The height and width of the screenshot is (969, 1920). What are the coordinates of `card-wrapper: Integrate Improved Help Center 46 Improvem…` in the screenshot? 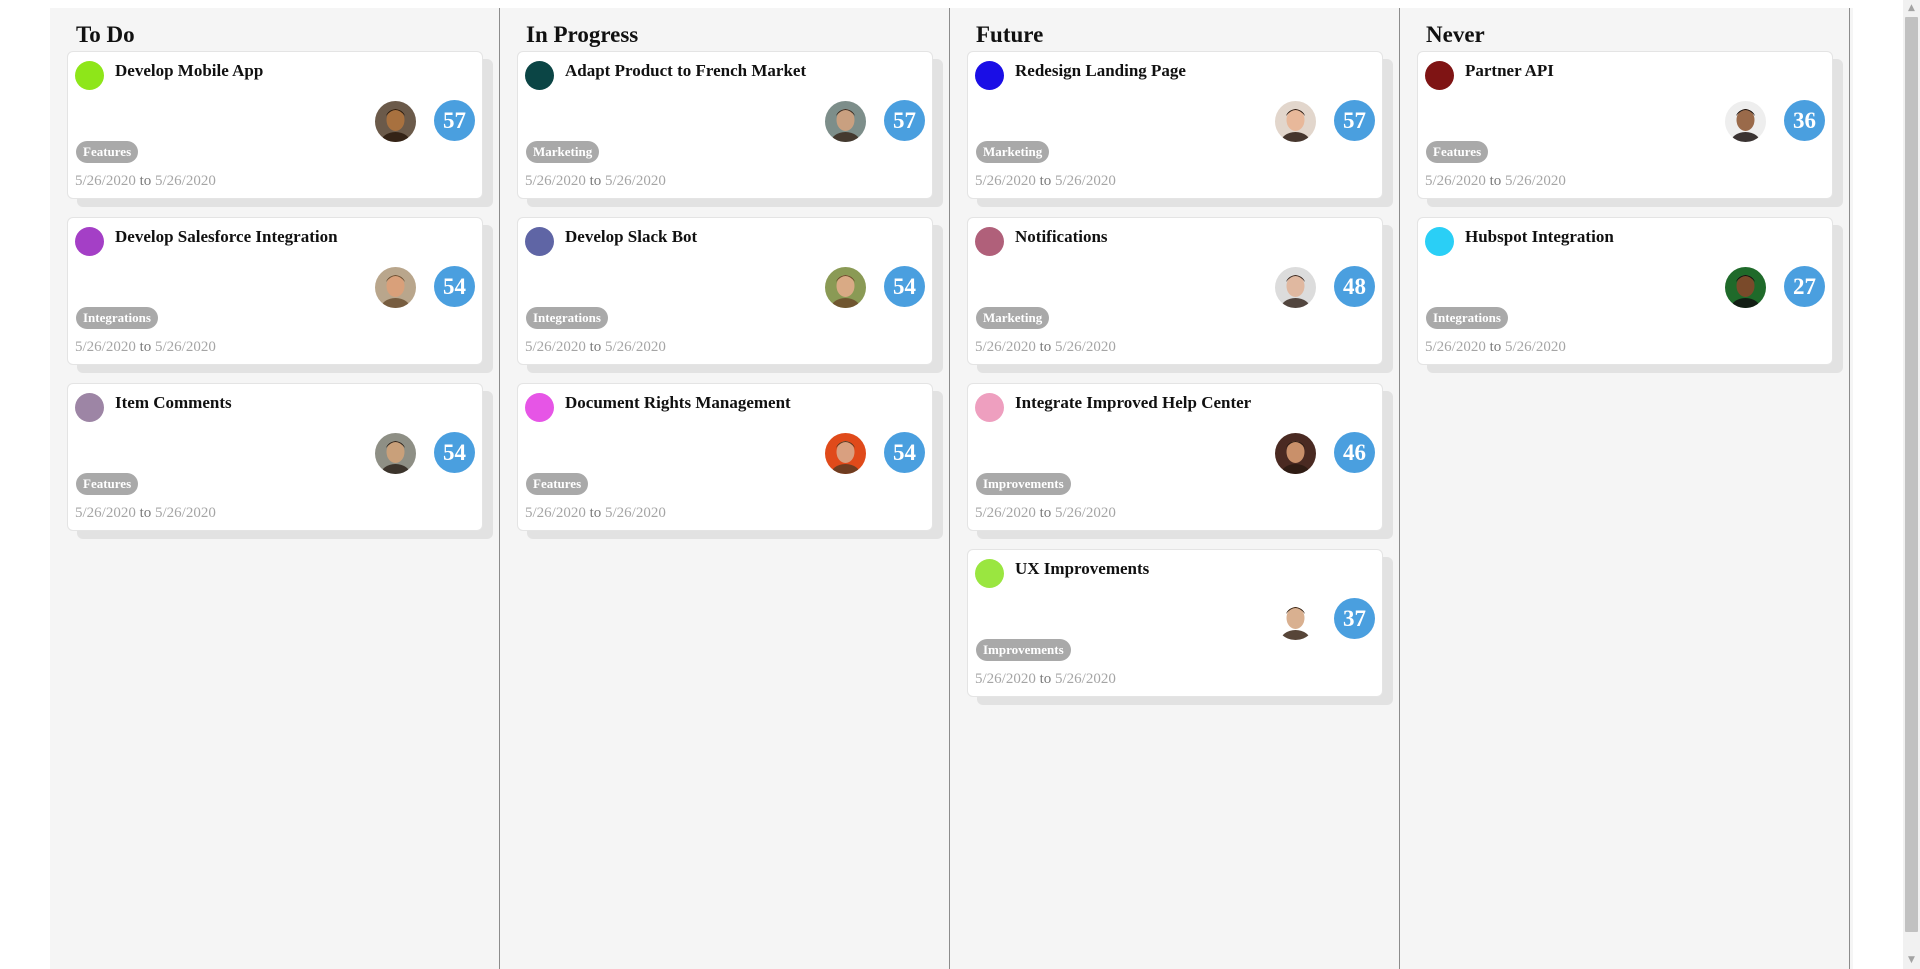 It's located at (1180, 461).